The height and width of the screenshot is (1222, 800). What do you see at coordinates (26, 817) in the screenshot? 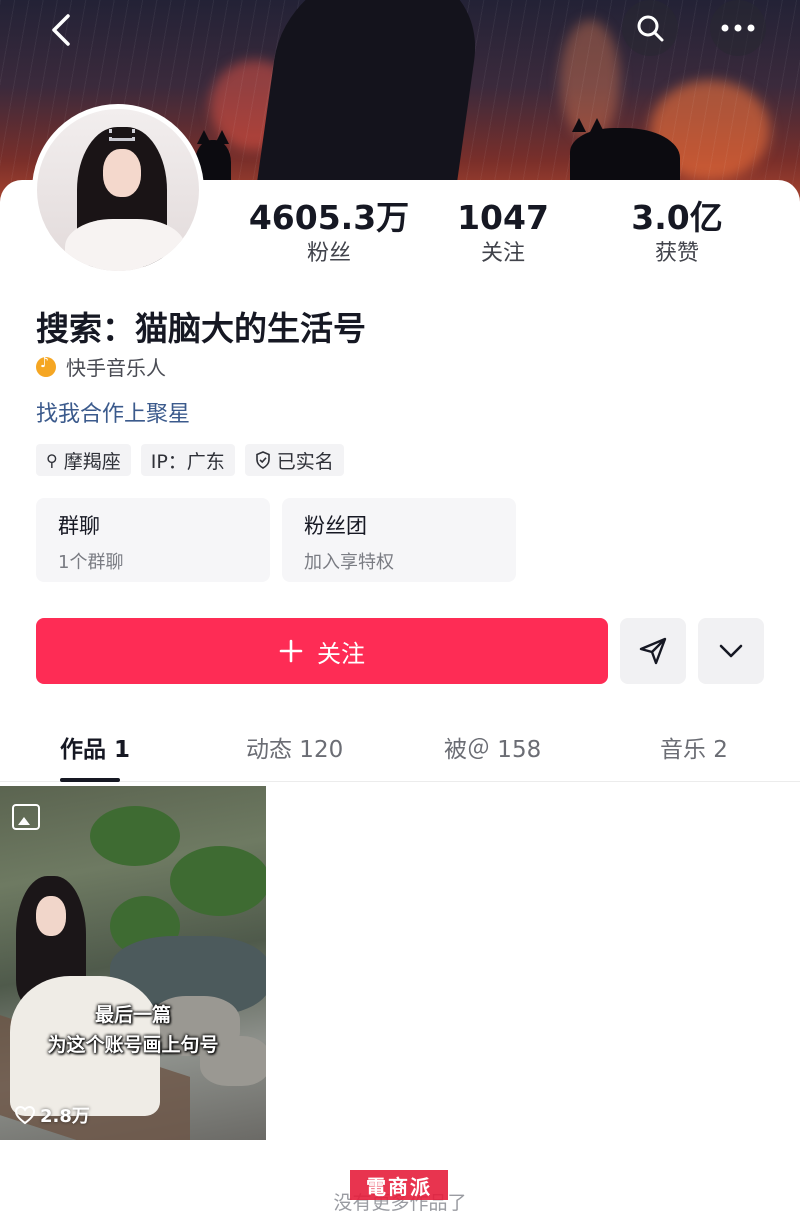
I see `gallery-icon` at bounding box center [26, 817].